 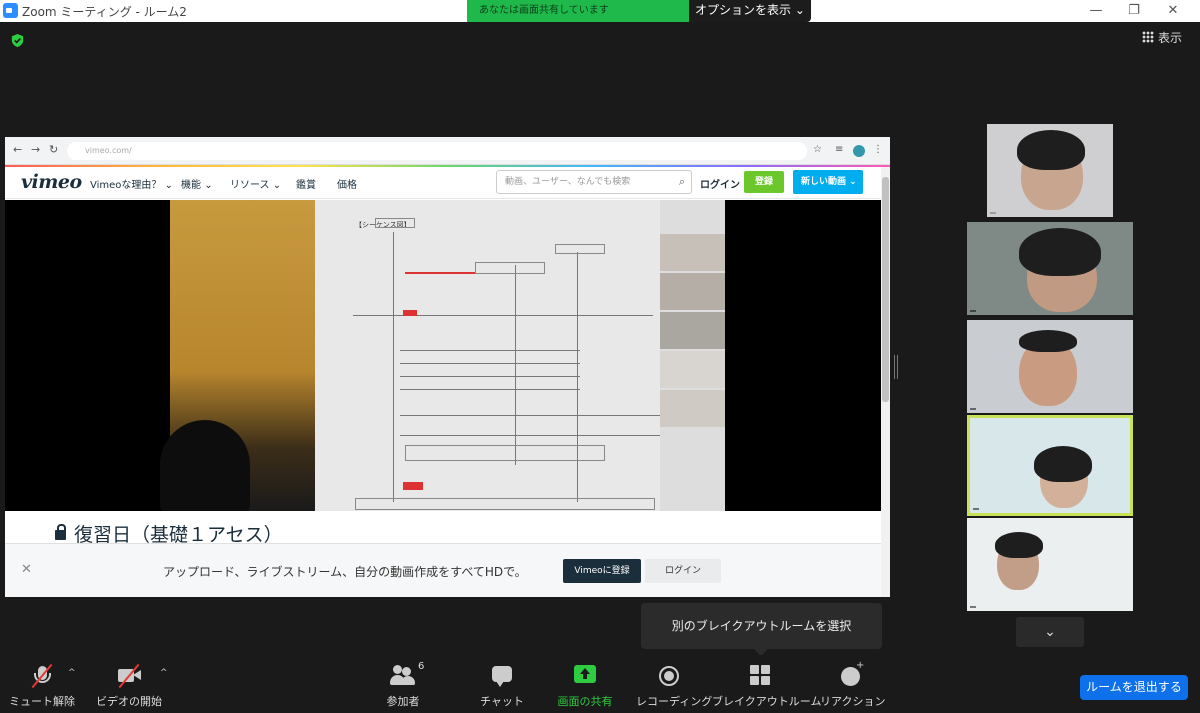 I want to click on banner-join-button: Vimeoに登録, so click(x=602, y=571).